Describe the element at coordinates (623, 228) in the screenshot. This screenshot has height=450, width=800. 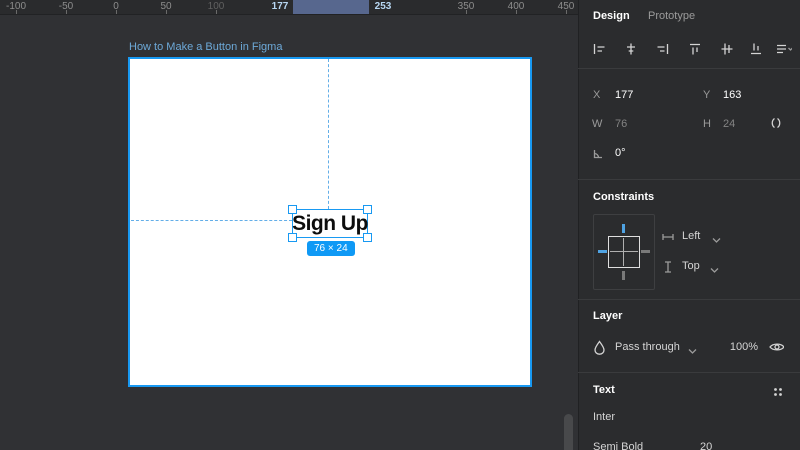
I see `constraint-top-tick` at that location.